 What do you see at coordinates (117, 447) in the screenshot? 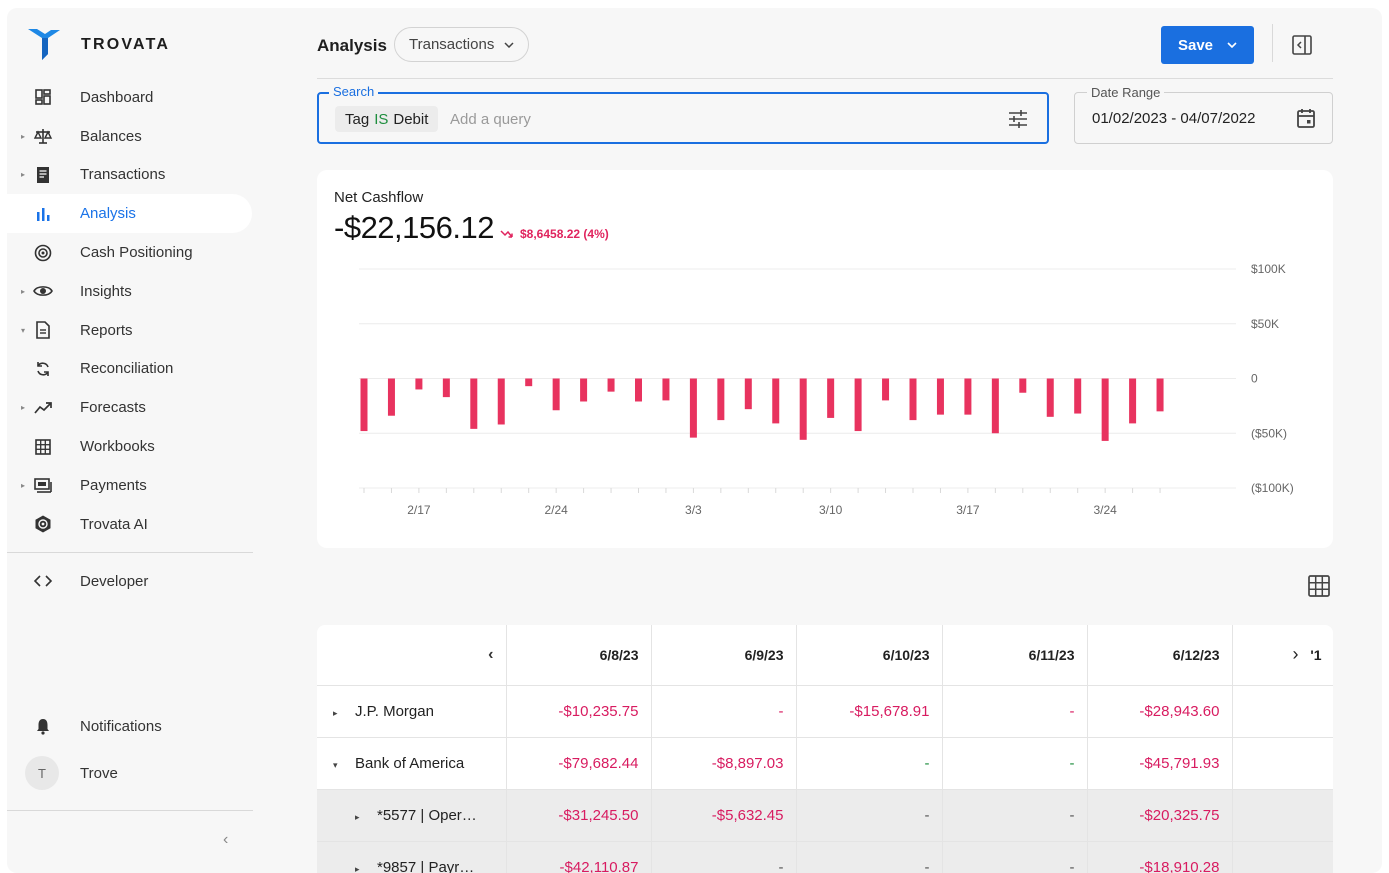
I see `sidebar-item-label: Workbooks` at bounding box center [117, 447].